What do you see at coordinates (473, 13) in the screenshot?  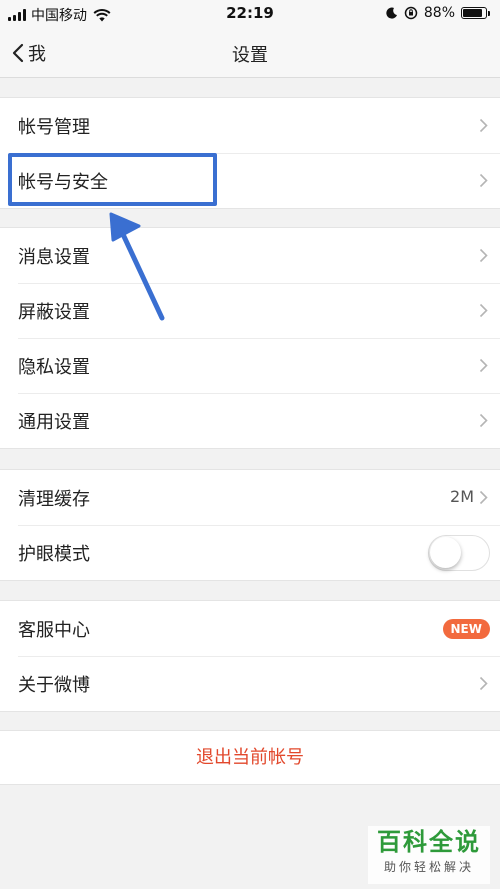 I see `battery-fill` at bounding box center [473, 13].